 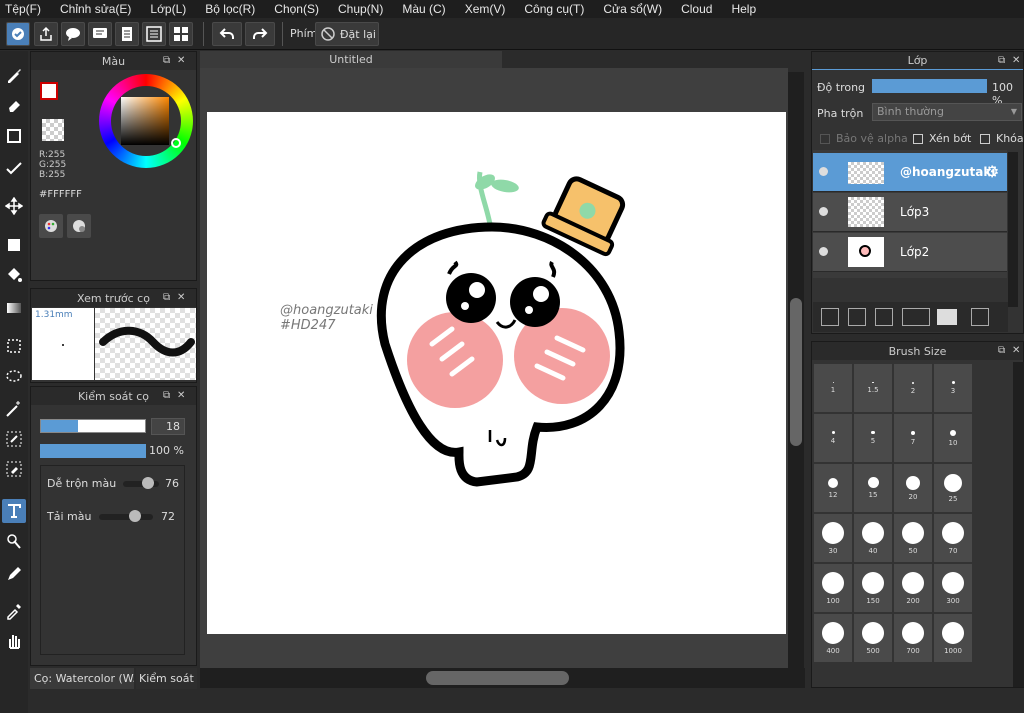 I want to click on fill-square-icon, so click(x=14, y=245).